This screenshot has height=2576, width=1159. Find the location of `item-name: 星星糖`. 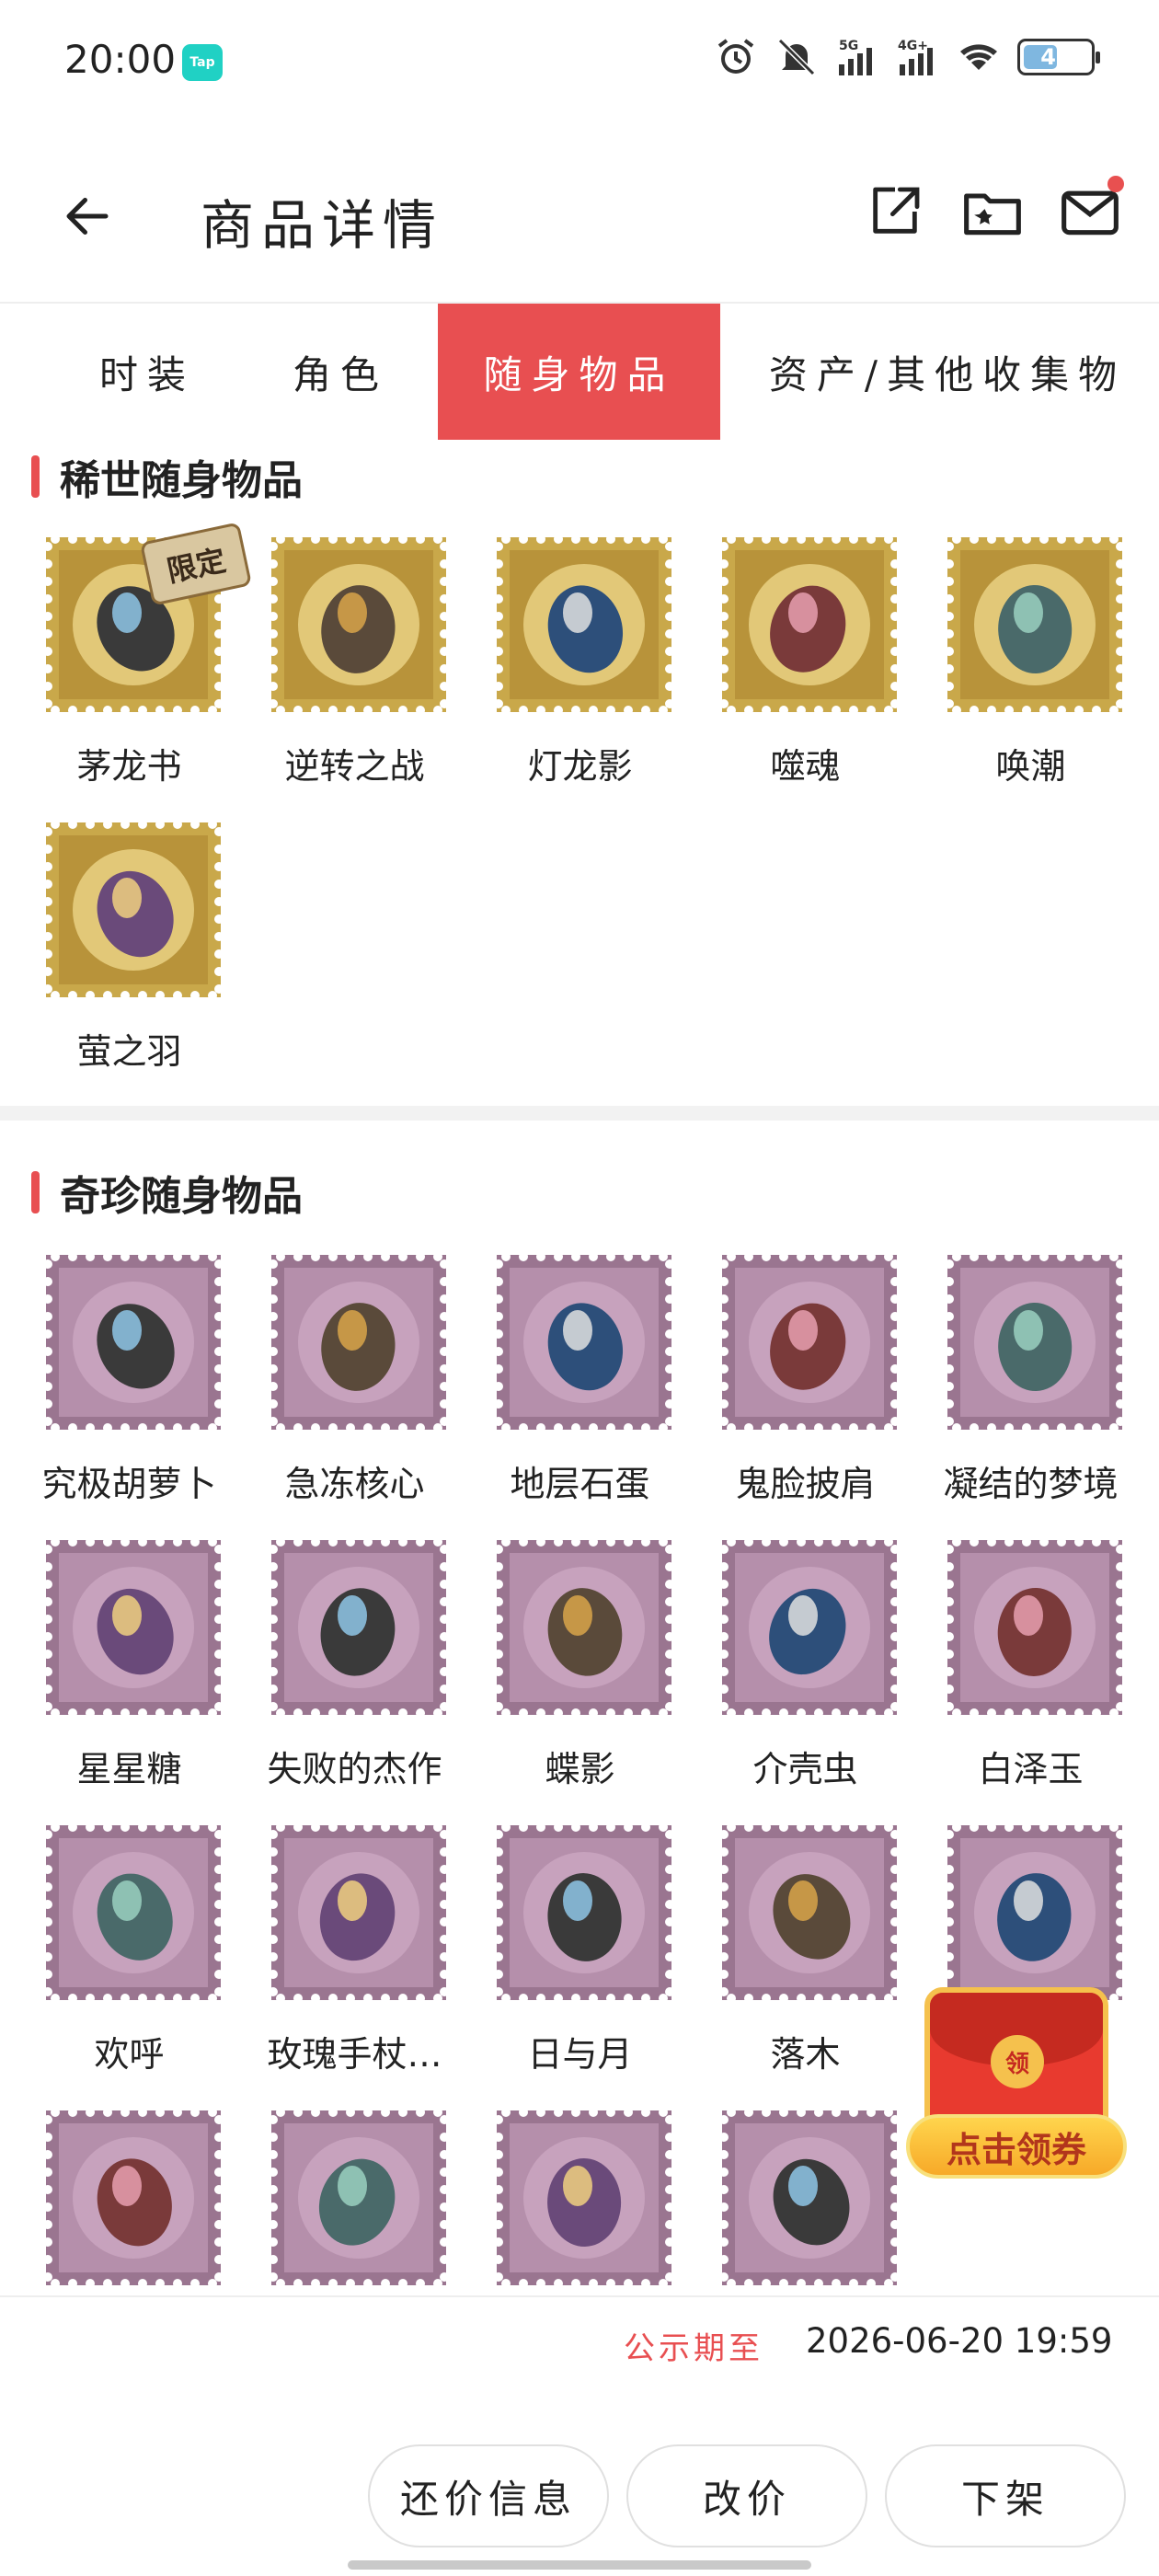

item-name: 星星糖 is located at coordinates (129, 1769).